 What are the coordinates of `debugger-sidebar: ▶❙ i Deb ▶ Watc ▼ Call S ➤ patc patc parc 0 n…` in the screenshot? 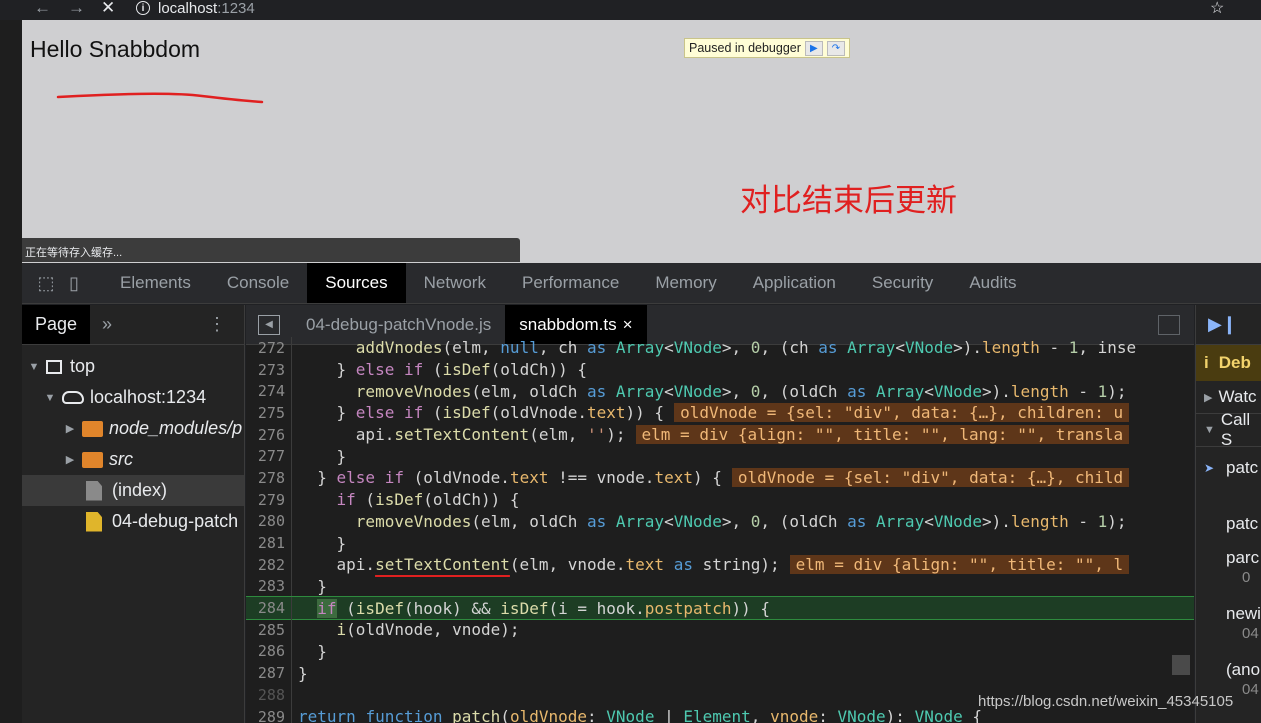 It's located at (1228, 514).